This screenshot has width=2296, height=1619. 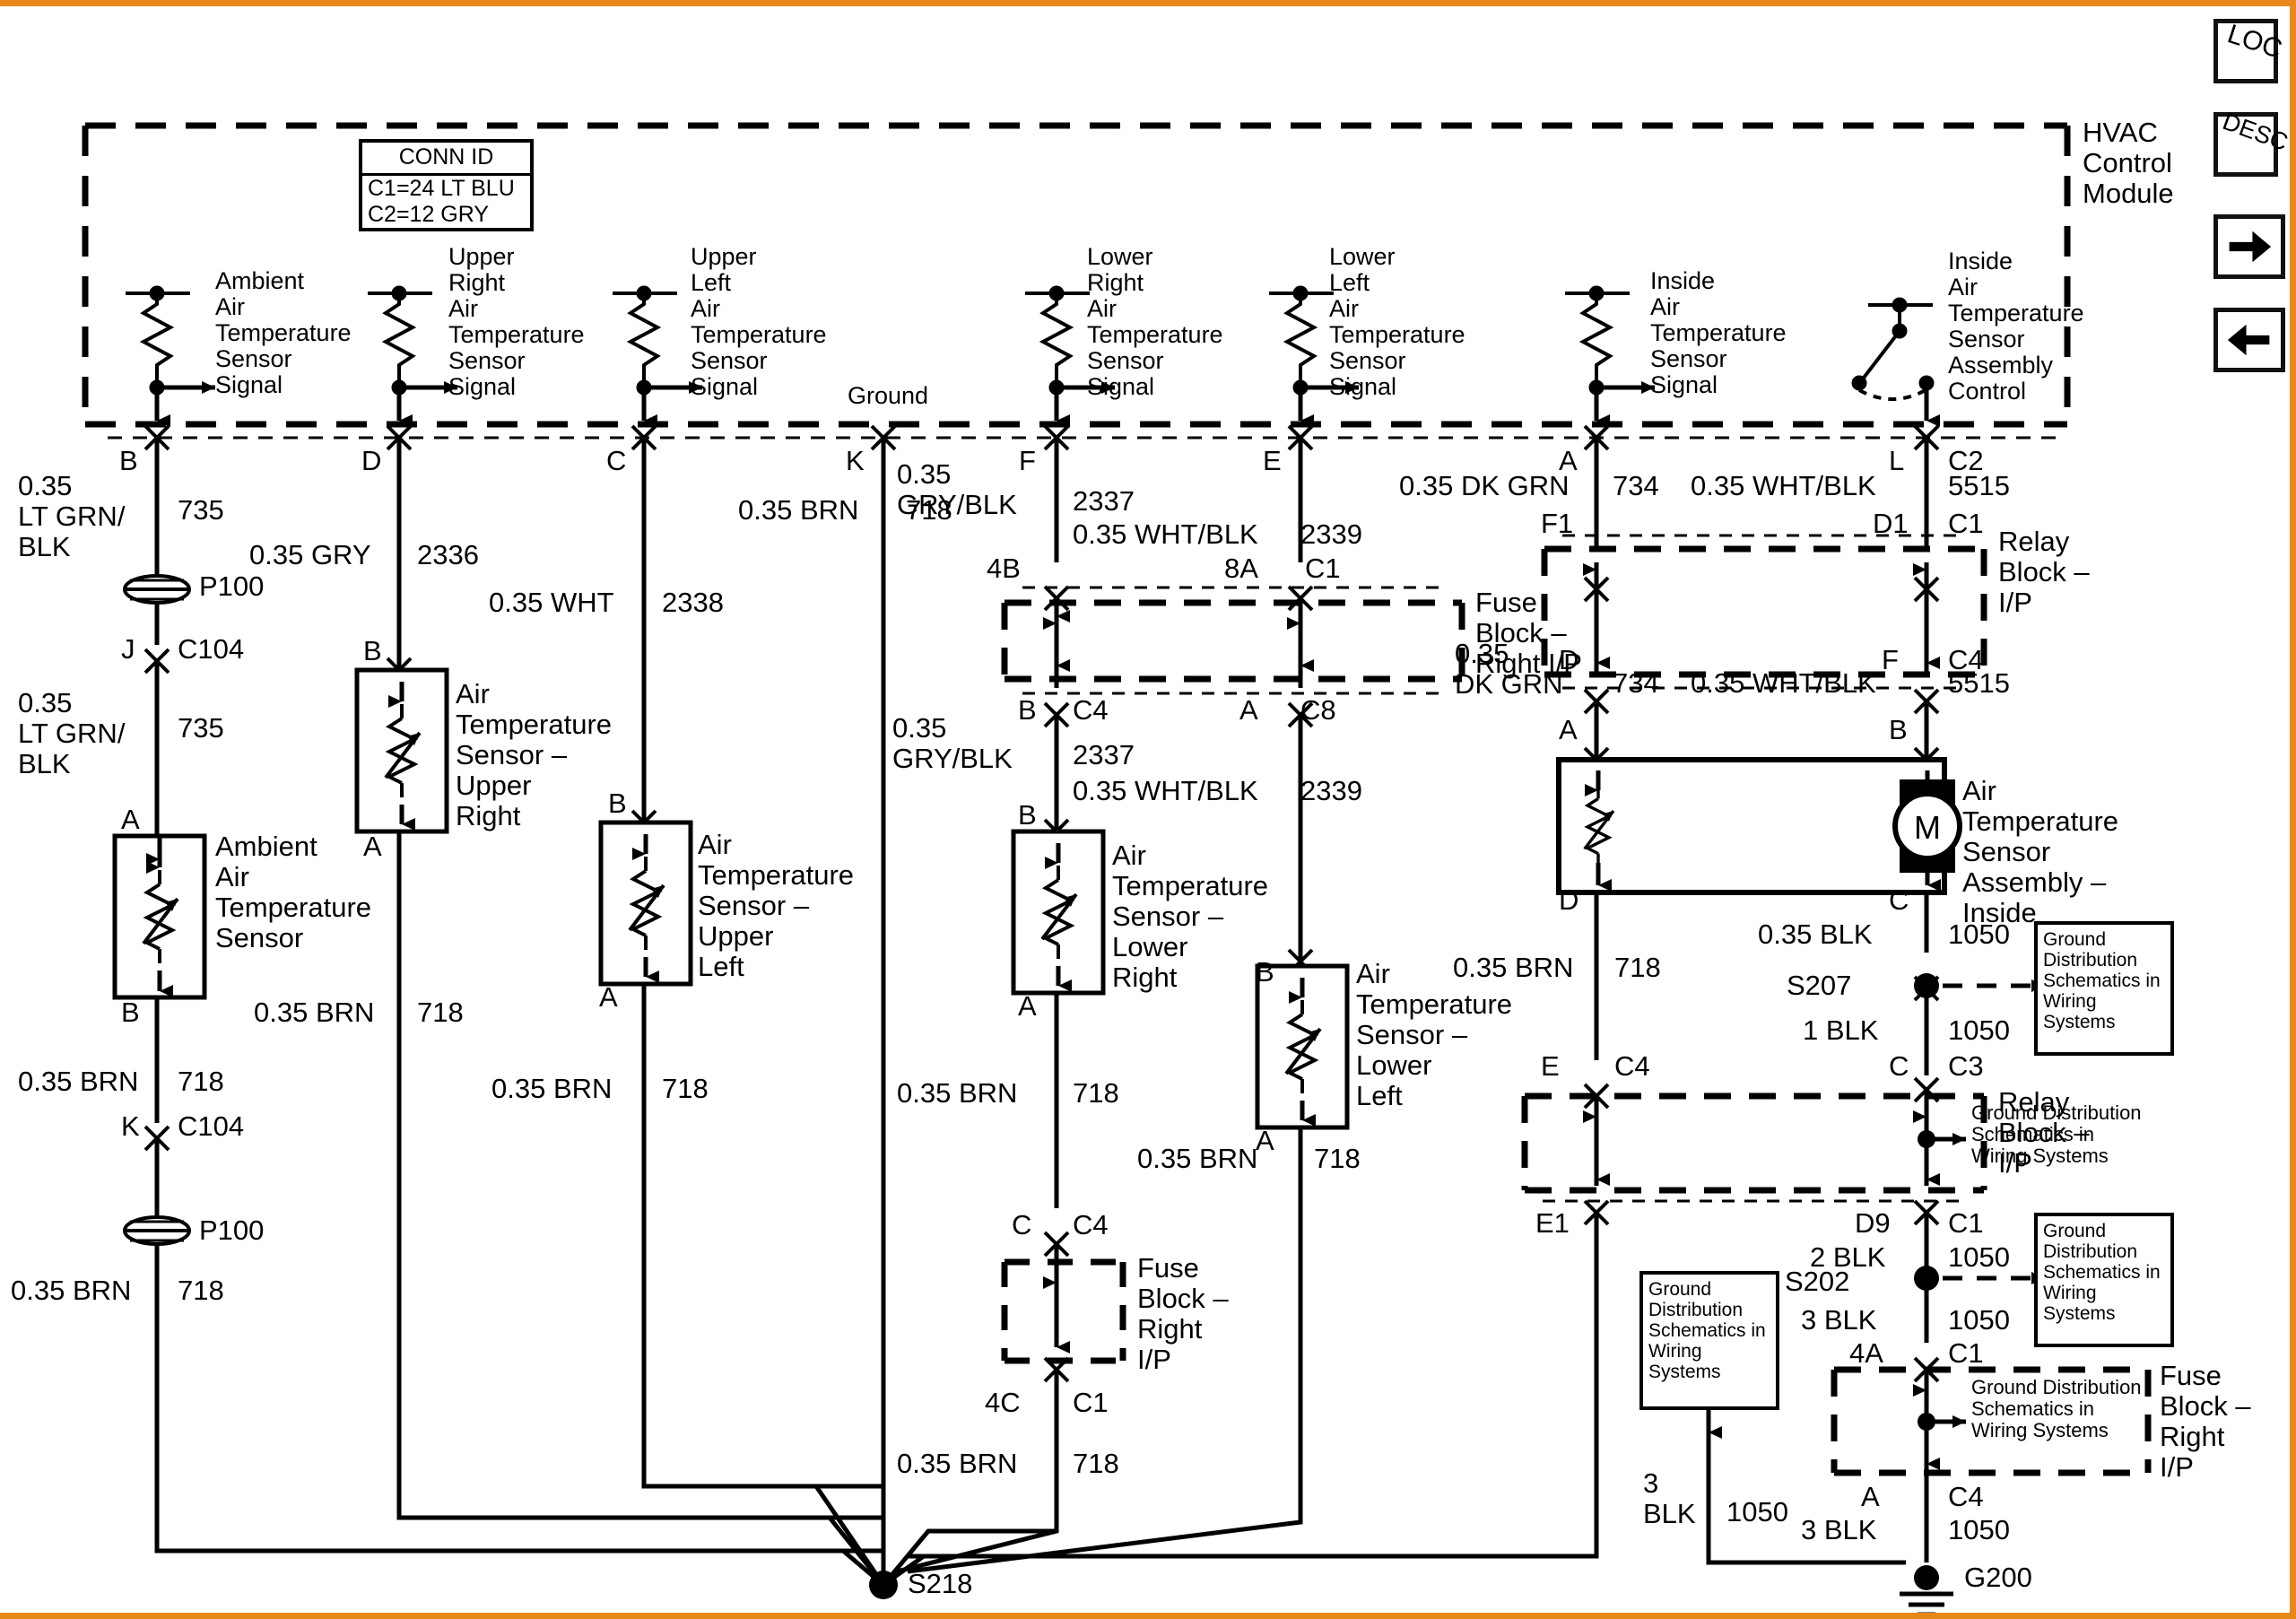 I want to click on relay-block-ip-lower, so click(x=1754, y=1147).